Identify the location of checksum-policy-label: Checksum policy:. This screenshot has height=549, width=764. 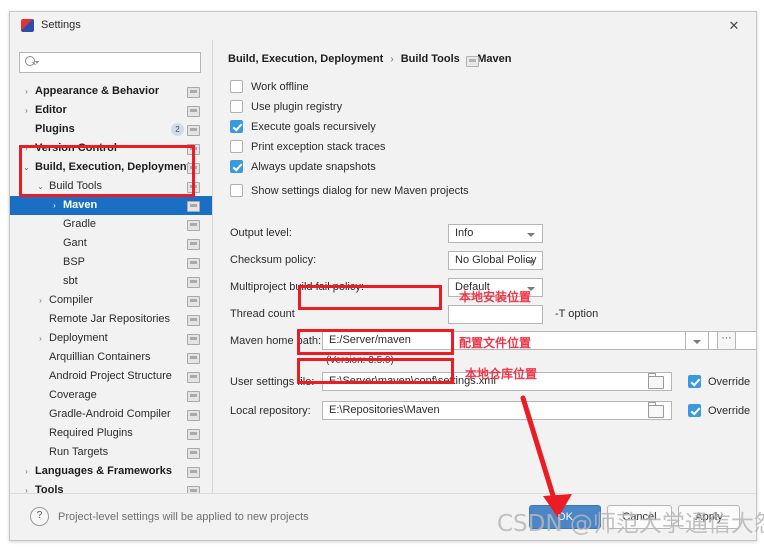
(273, 260).